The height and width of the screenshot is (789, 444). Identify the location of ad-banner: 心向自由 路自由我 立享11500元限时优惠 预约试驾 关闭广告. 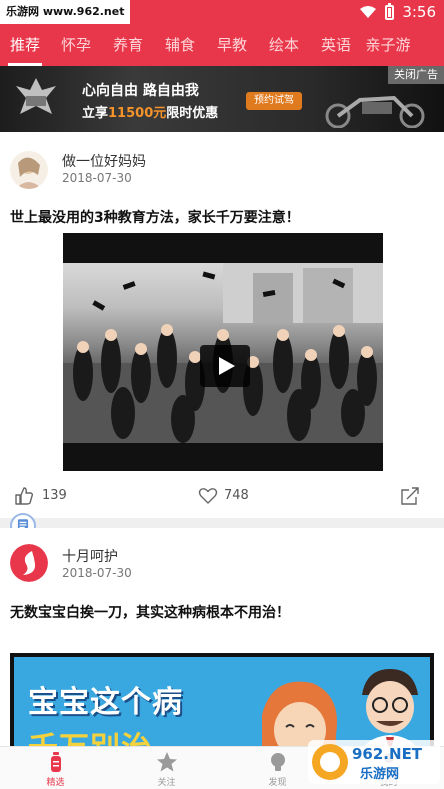
(222, 99).